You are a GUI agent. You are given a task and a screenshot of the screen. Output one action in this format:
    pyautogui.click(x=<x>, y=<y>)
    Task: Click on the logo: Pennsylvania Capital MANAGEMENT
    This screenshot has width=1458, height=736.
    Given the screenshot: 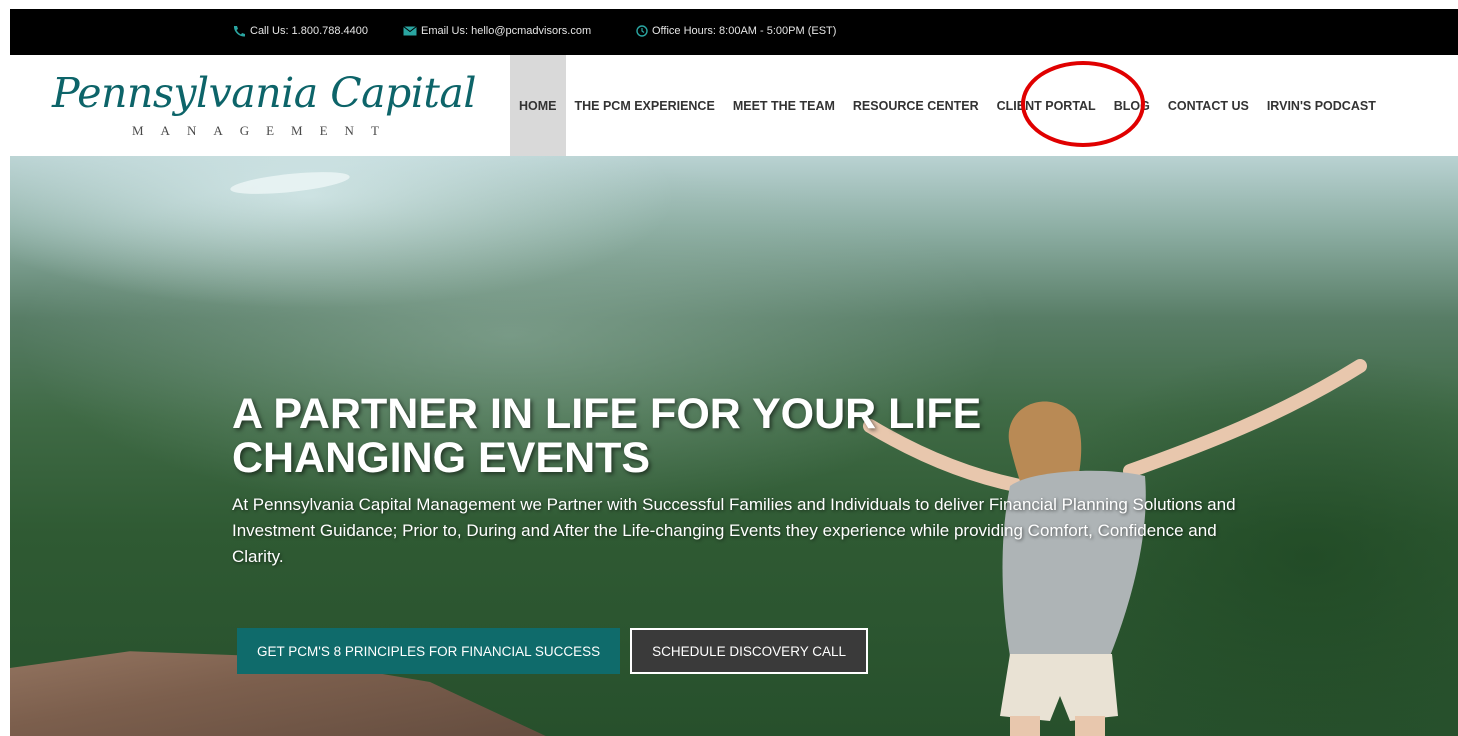 What is the action you would take?
    pyautogui.click(x=264, y=106)
    